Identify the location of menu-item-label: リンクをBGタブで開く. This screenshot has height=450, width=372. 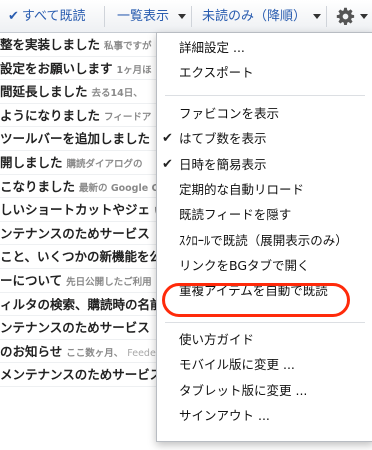
(244, 265).